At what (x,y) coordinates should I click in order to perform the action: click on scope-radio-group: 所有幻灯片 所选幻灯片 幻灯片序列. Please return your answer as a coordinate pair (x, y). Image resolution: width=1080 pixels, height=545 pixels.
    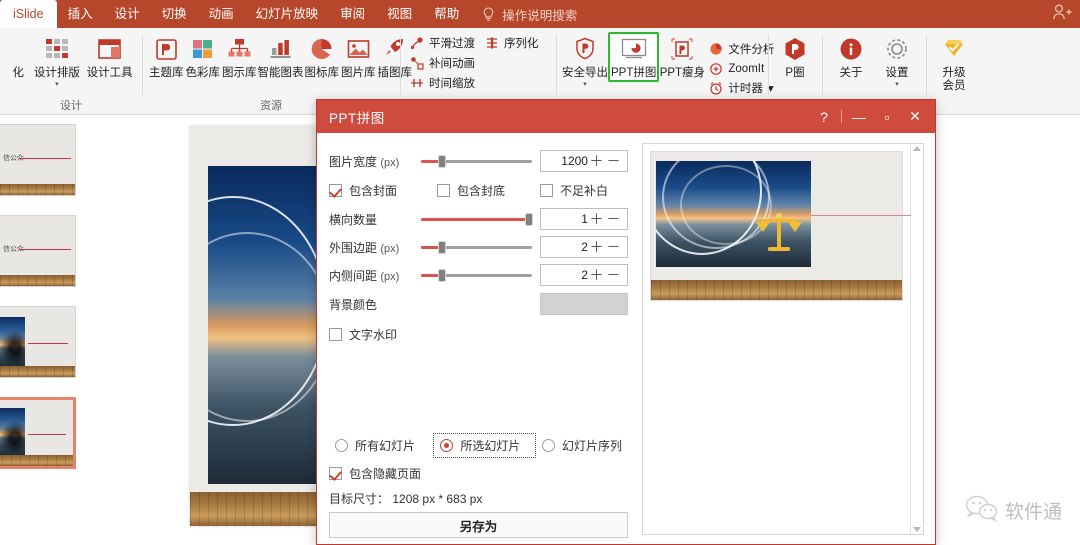
    Looking at the image, I should click on (478, 445).